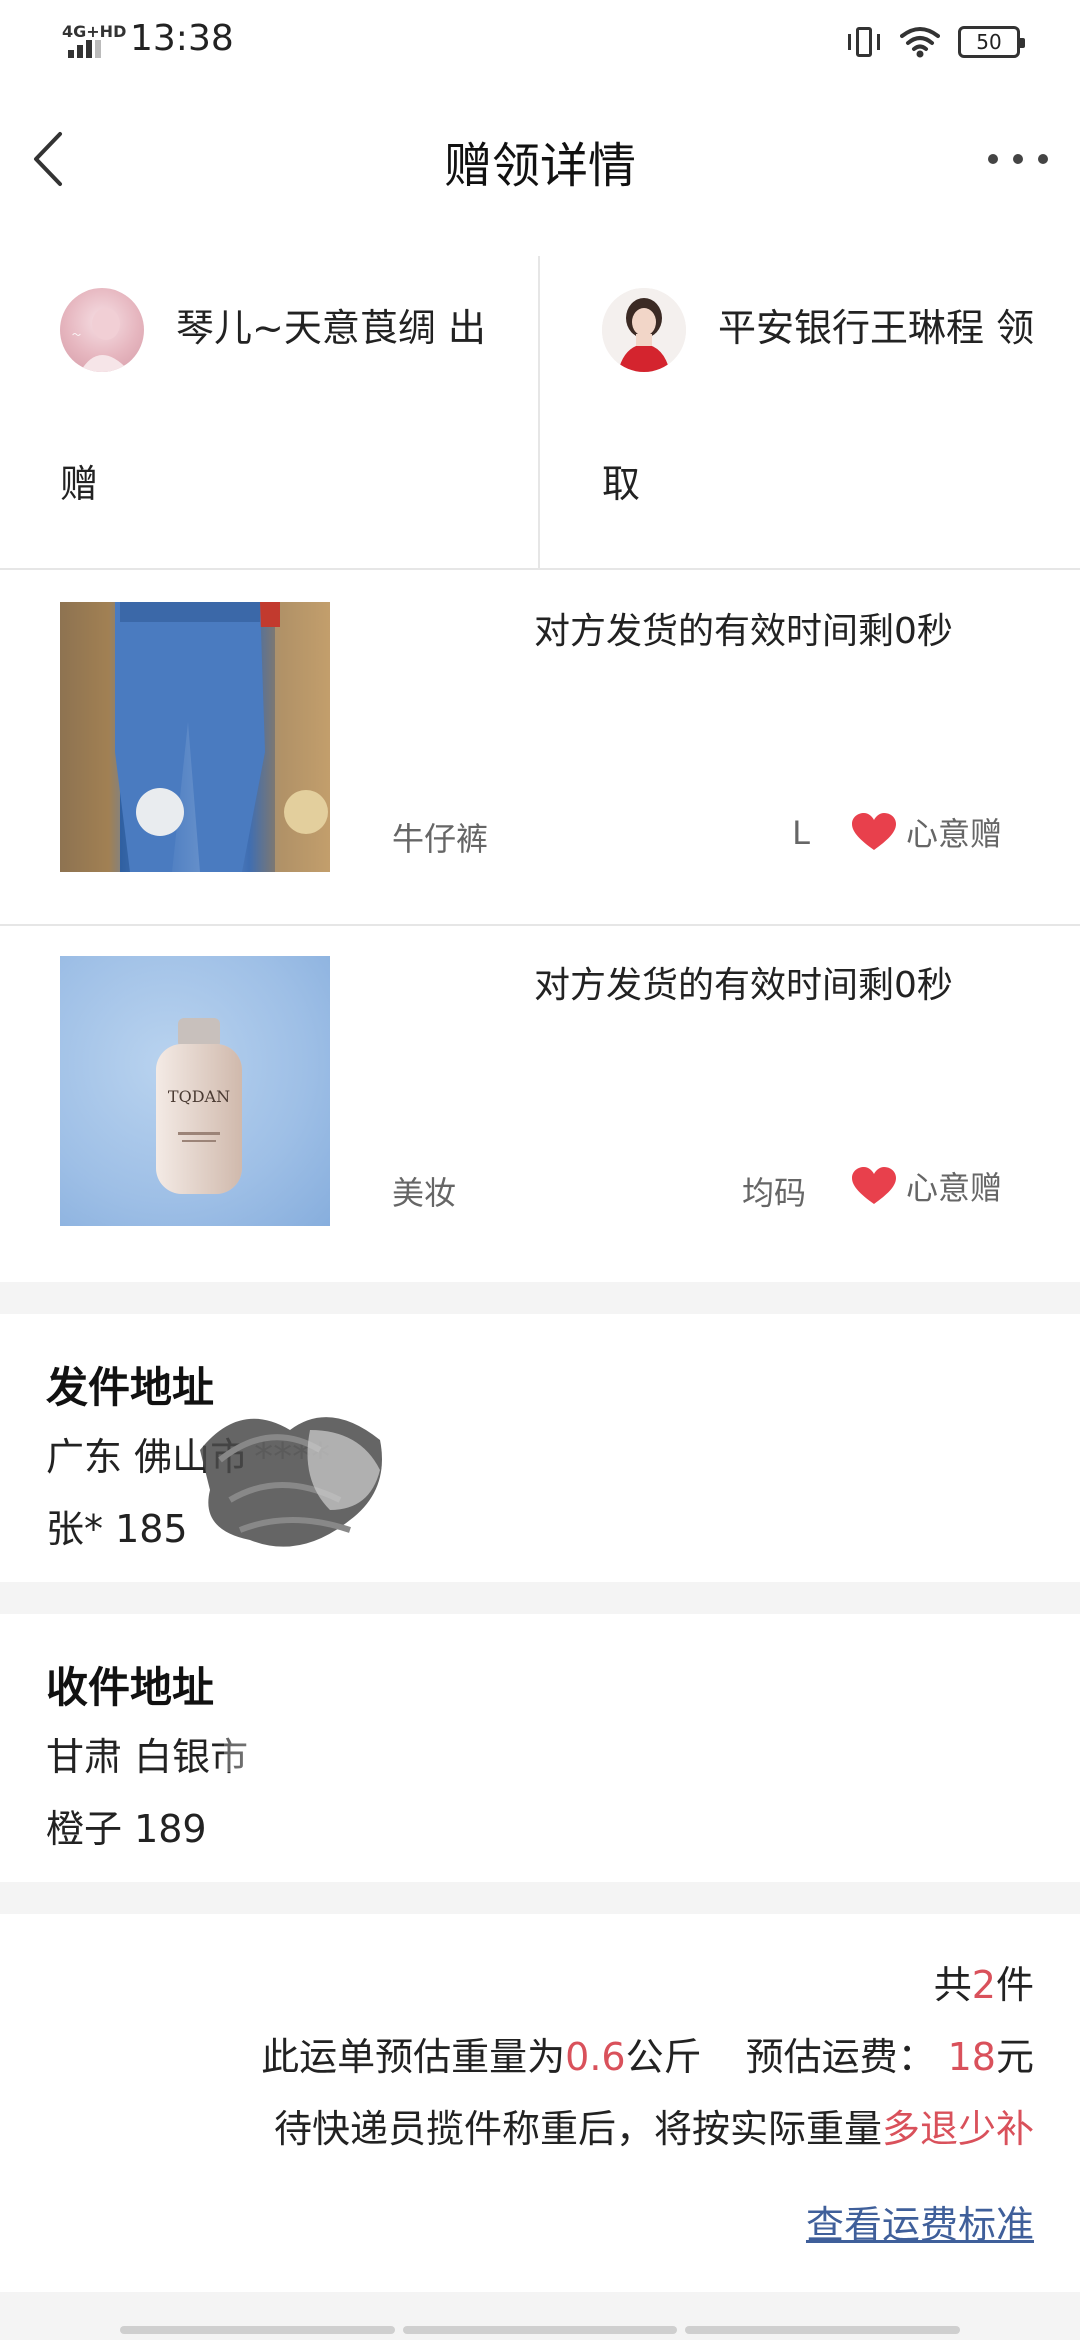  I want to click on avatar-photo-icon, so click(644, 330).